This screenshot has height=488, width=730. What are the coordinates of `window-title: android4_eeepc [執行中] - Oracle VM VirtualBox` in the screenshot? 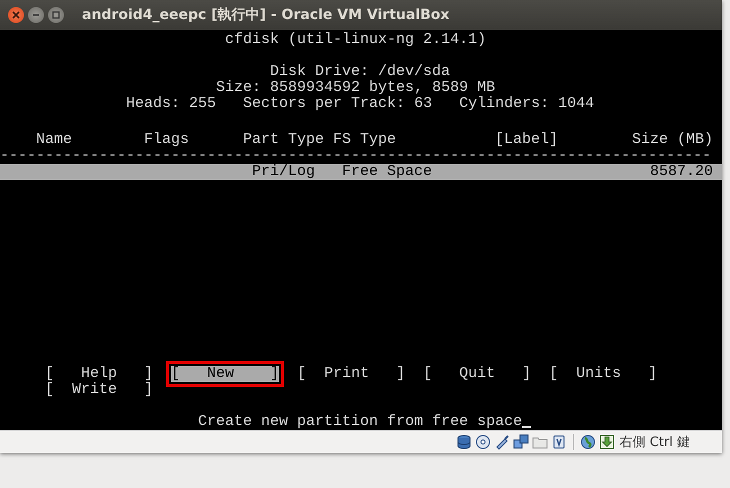 It's located at (266, 15).